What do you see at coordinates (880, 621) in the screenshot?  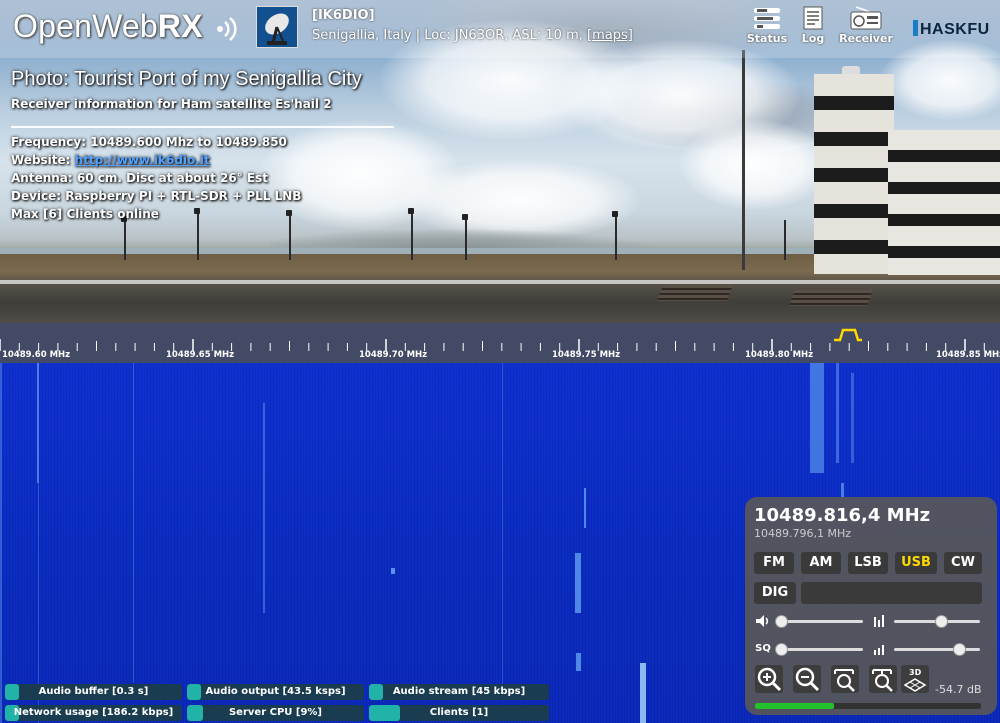 I see `waterfall-max-icon` at bounding box center [880, 621].